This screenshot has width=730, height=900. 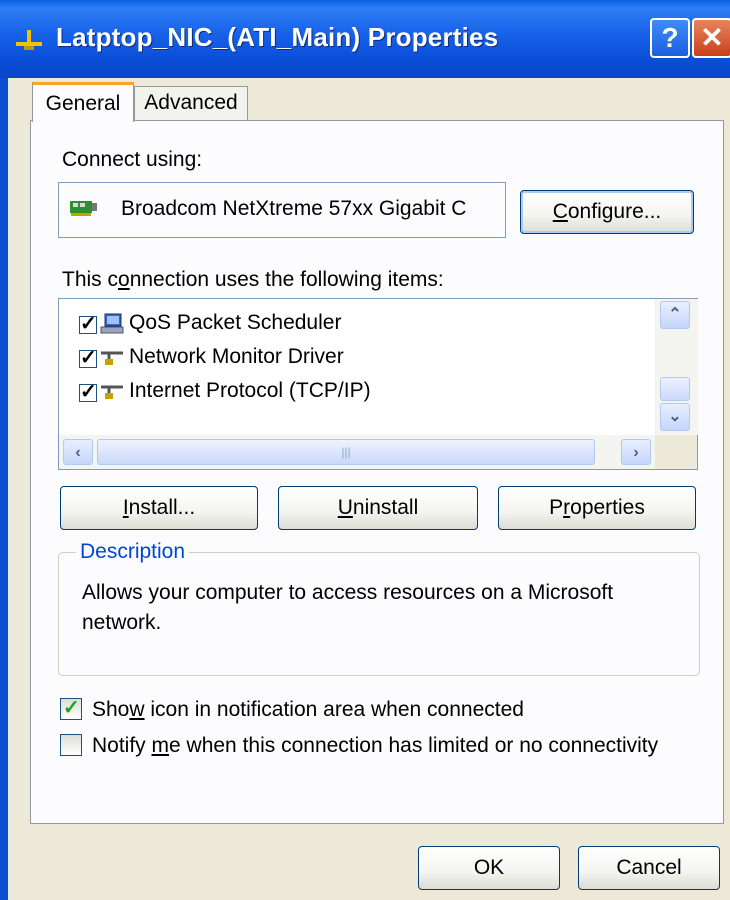 What do you see at coordinates (122, 745) in the screenshot?
I see `notify-label-pre: Notify` at bounding box center [122, 745].